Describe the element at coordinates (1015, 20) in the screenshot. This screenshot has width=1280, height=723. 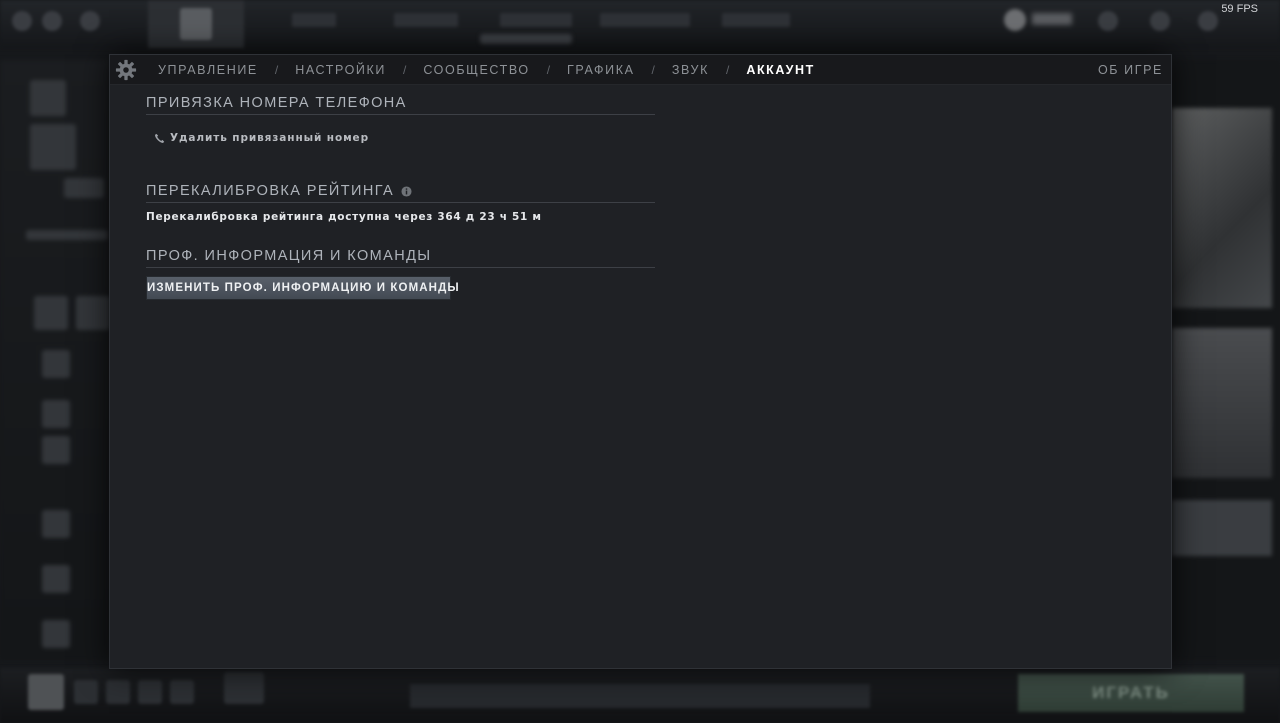
I see `coin-icon` at that location.